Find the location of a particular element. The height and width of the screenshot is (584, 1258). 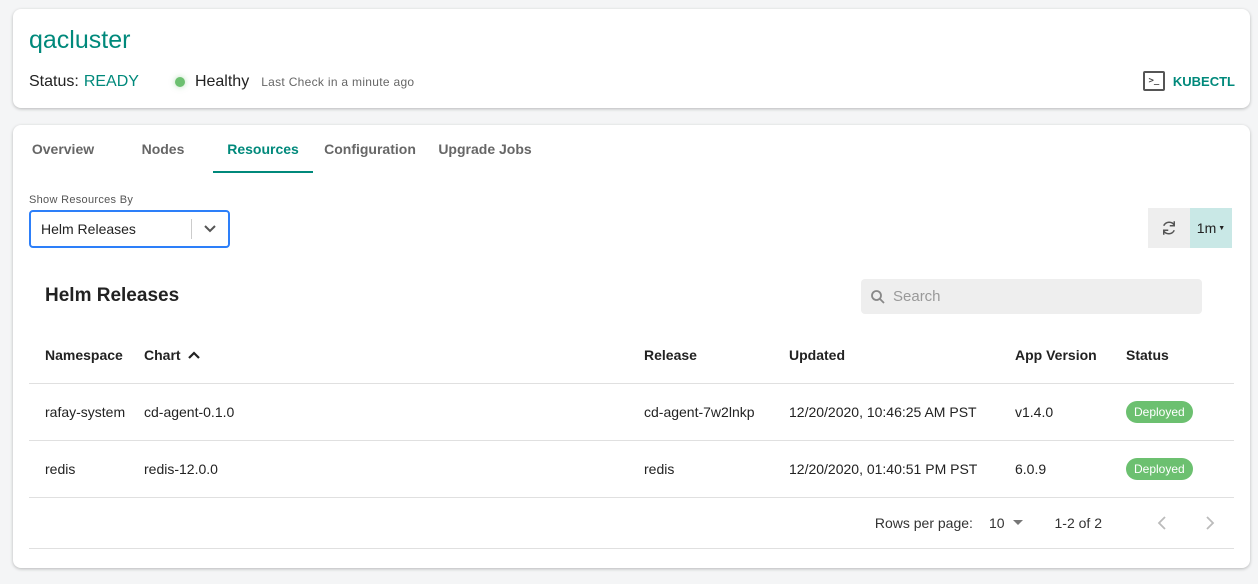

search-icon is located at coordinates (878, 297).